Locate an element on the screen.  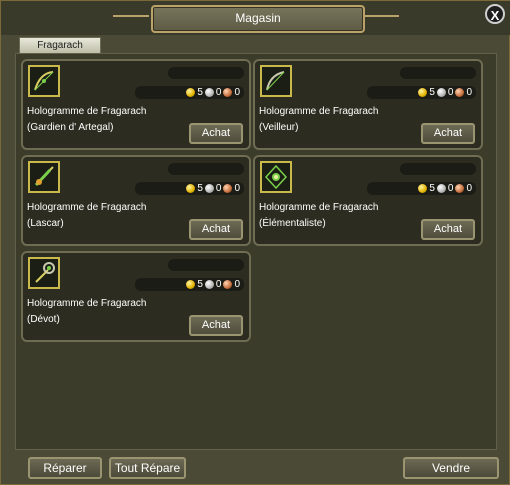
item-name-line2: (Gardien d' Artegal) is located at coordinates (70, 127).